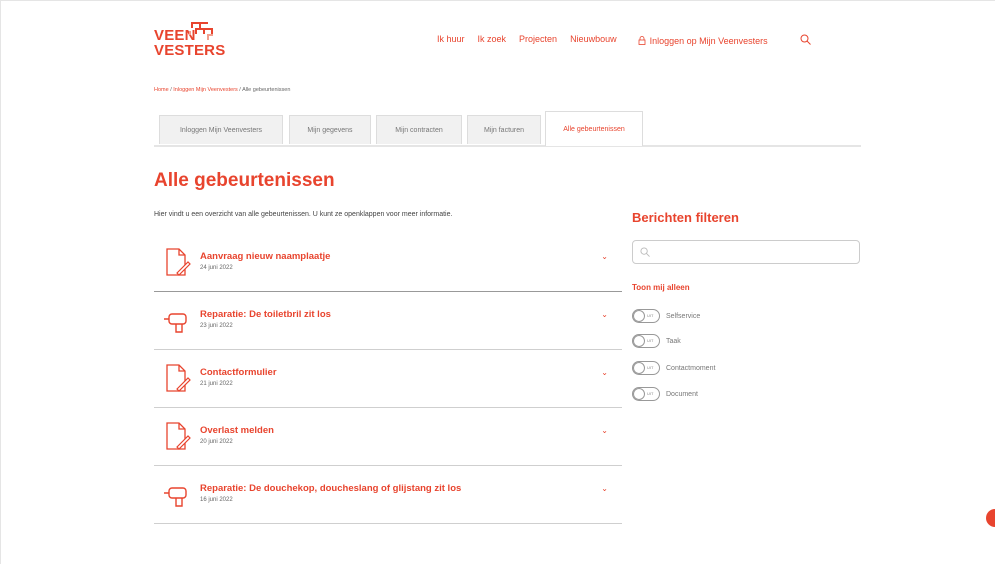  Describe the element at coordinates (216, 326) in the screenshot. I see `event-date: 23 juni 2022` at that location.